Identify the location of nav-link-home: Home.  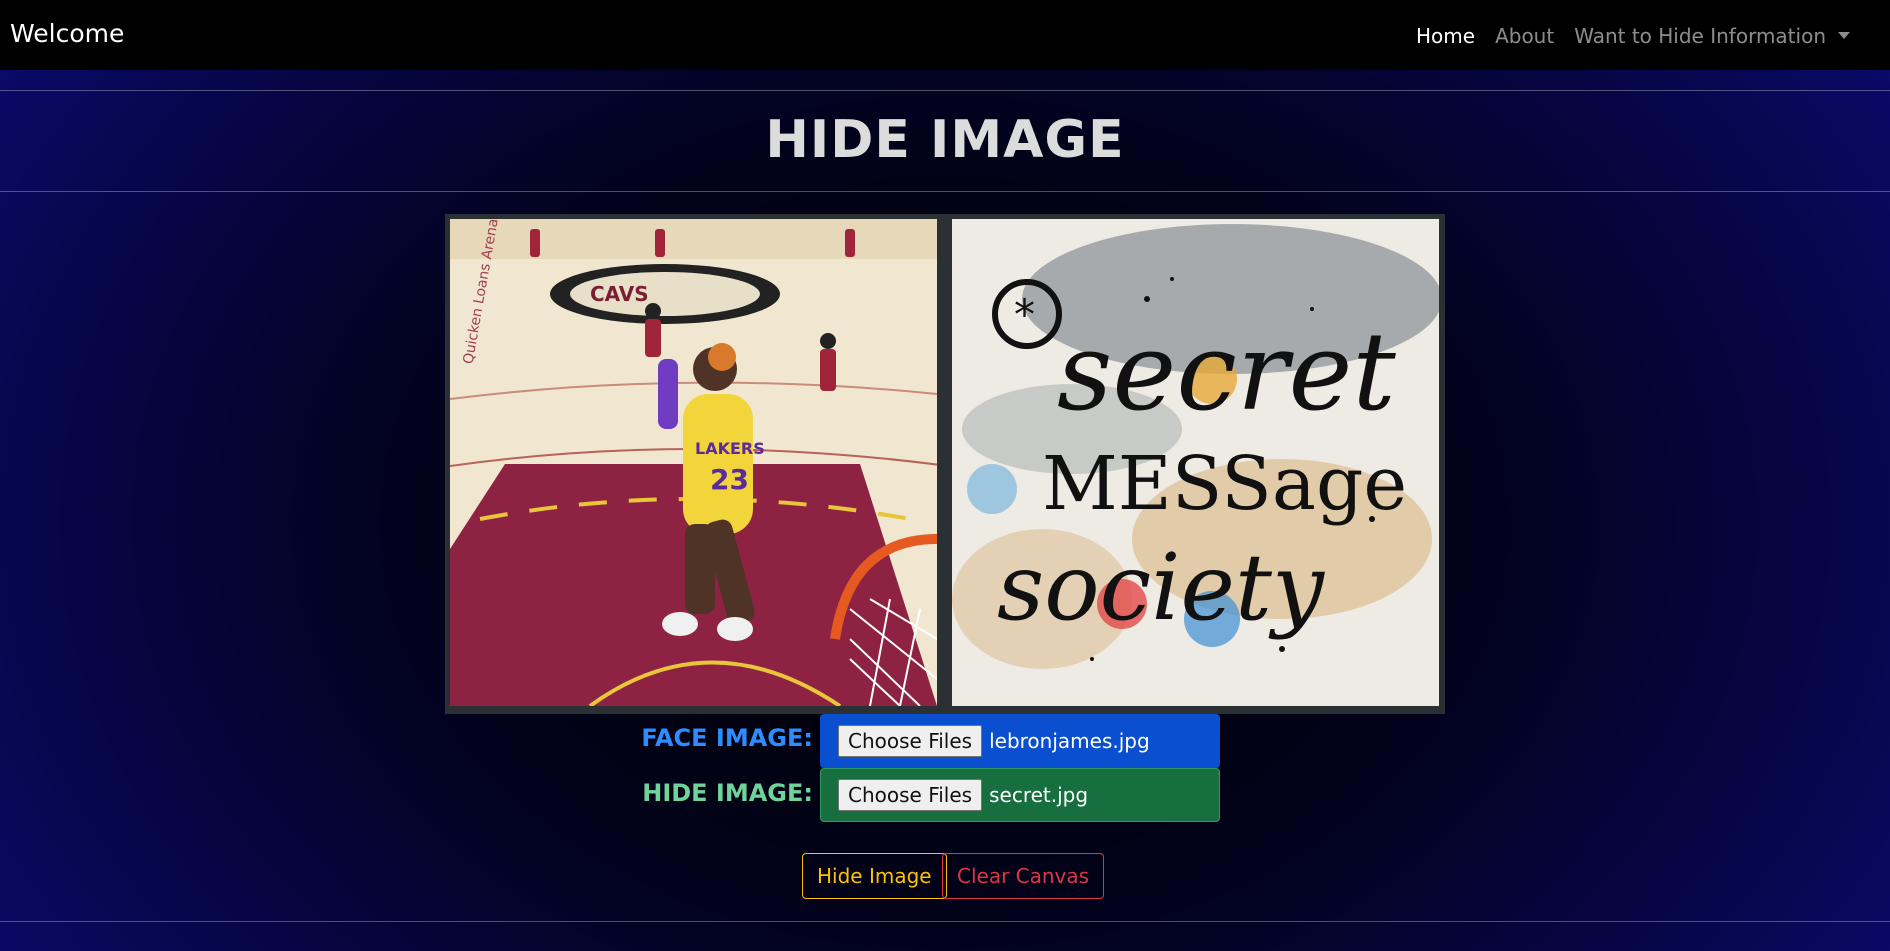
(1445, 36).